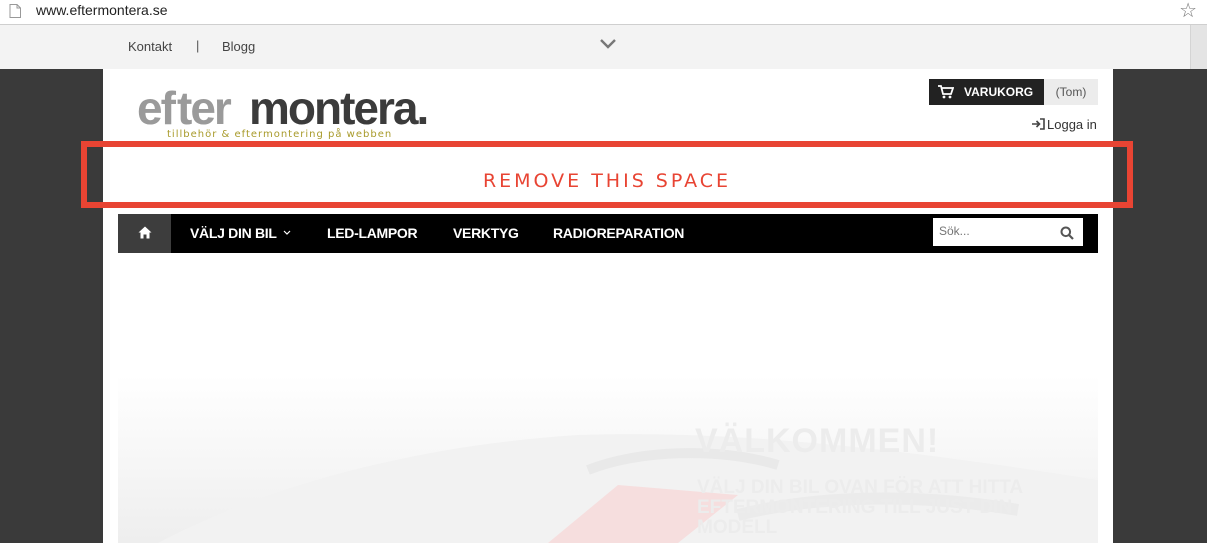 The image size is (1207, 543). Describe the element at coordinates (150, 46) in the screenshot. I see `kontakt-link: Kontakt` at that location.